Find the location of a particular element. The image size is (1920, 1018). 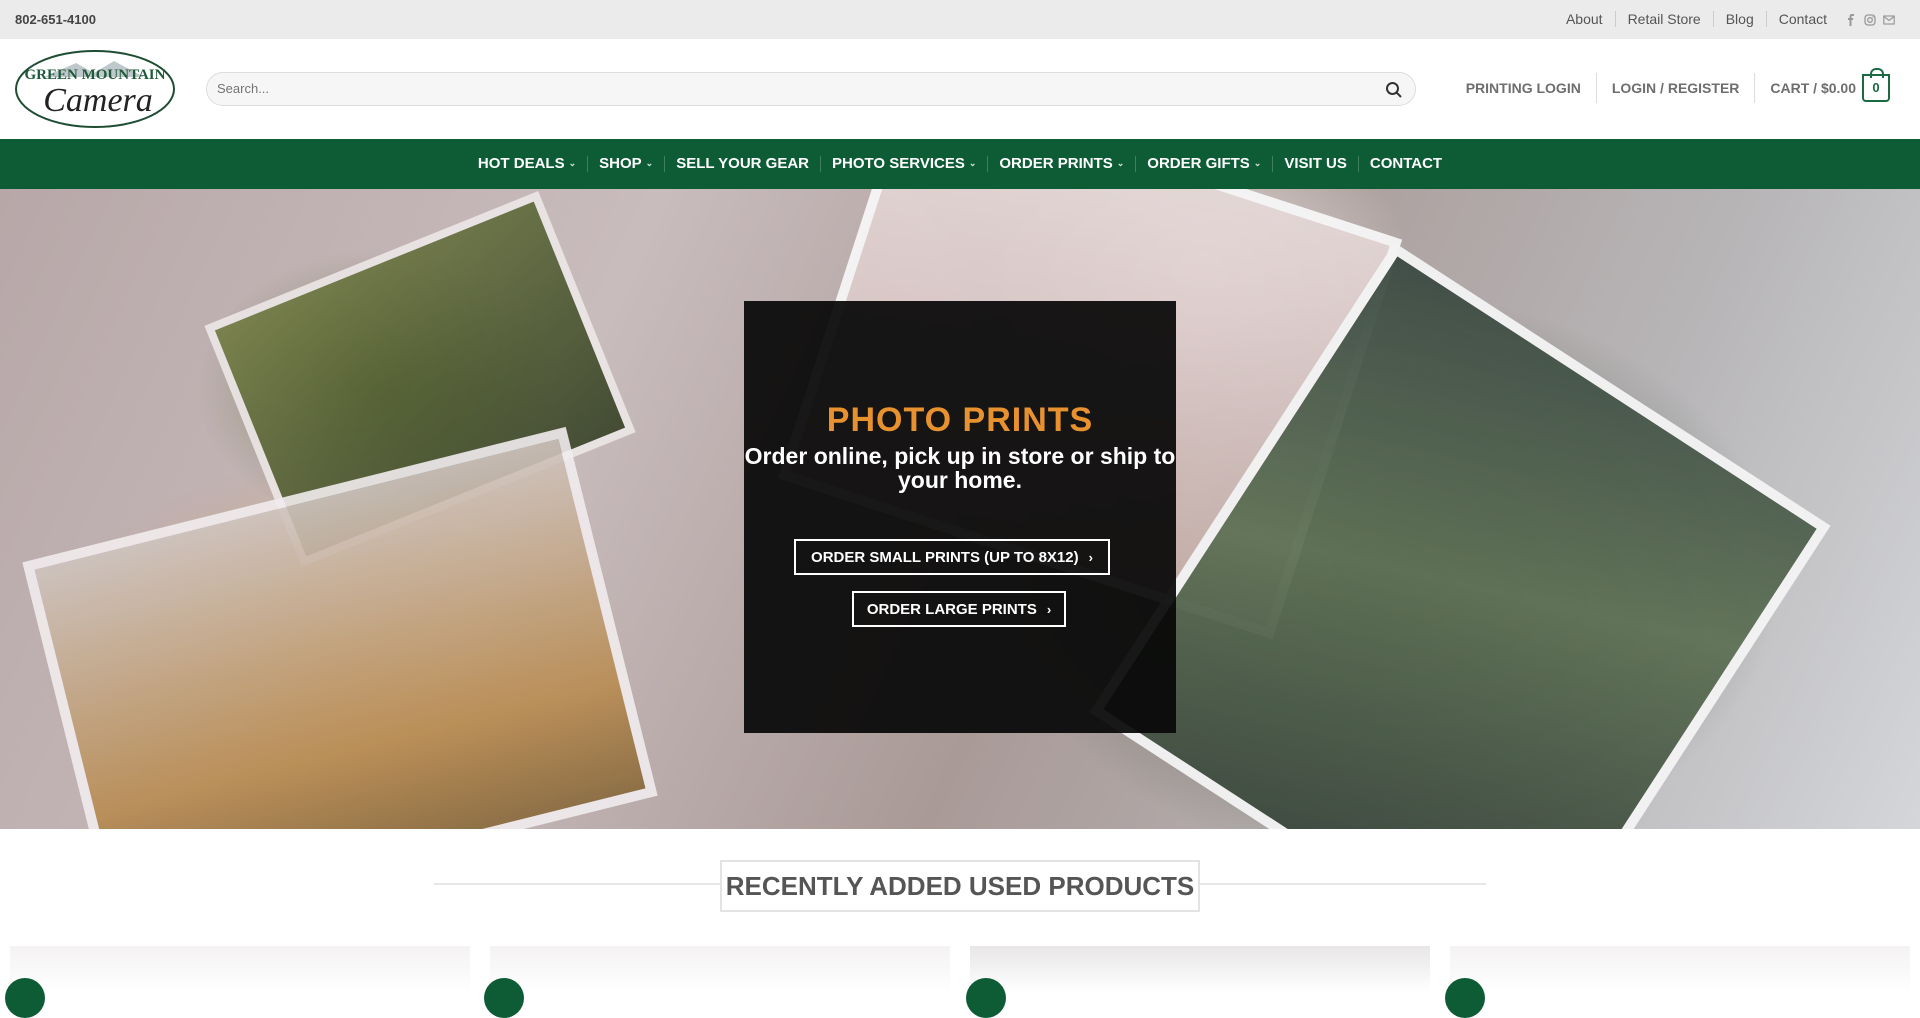

nav-label: SELL YOUR GEAR is located at coordinates (743, 163).